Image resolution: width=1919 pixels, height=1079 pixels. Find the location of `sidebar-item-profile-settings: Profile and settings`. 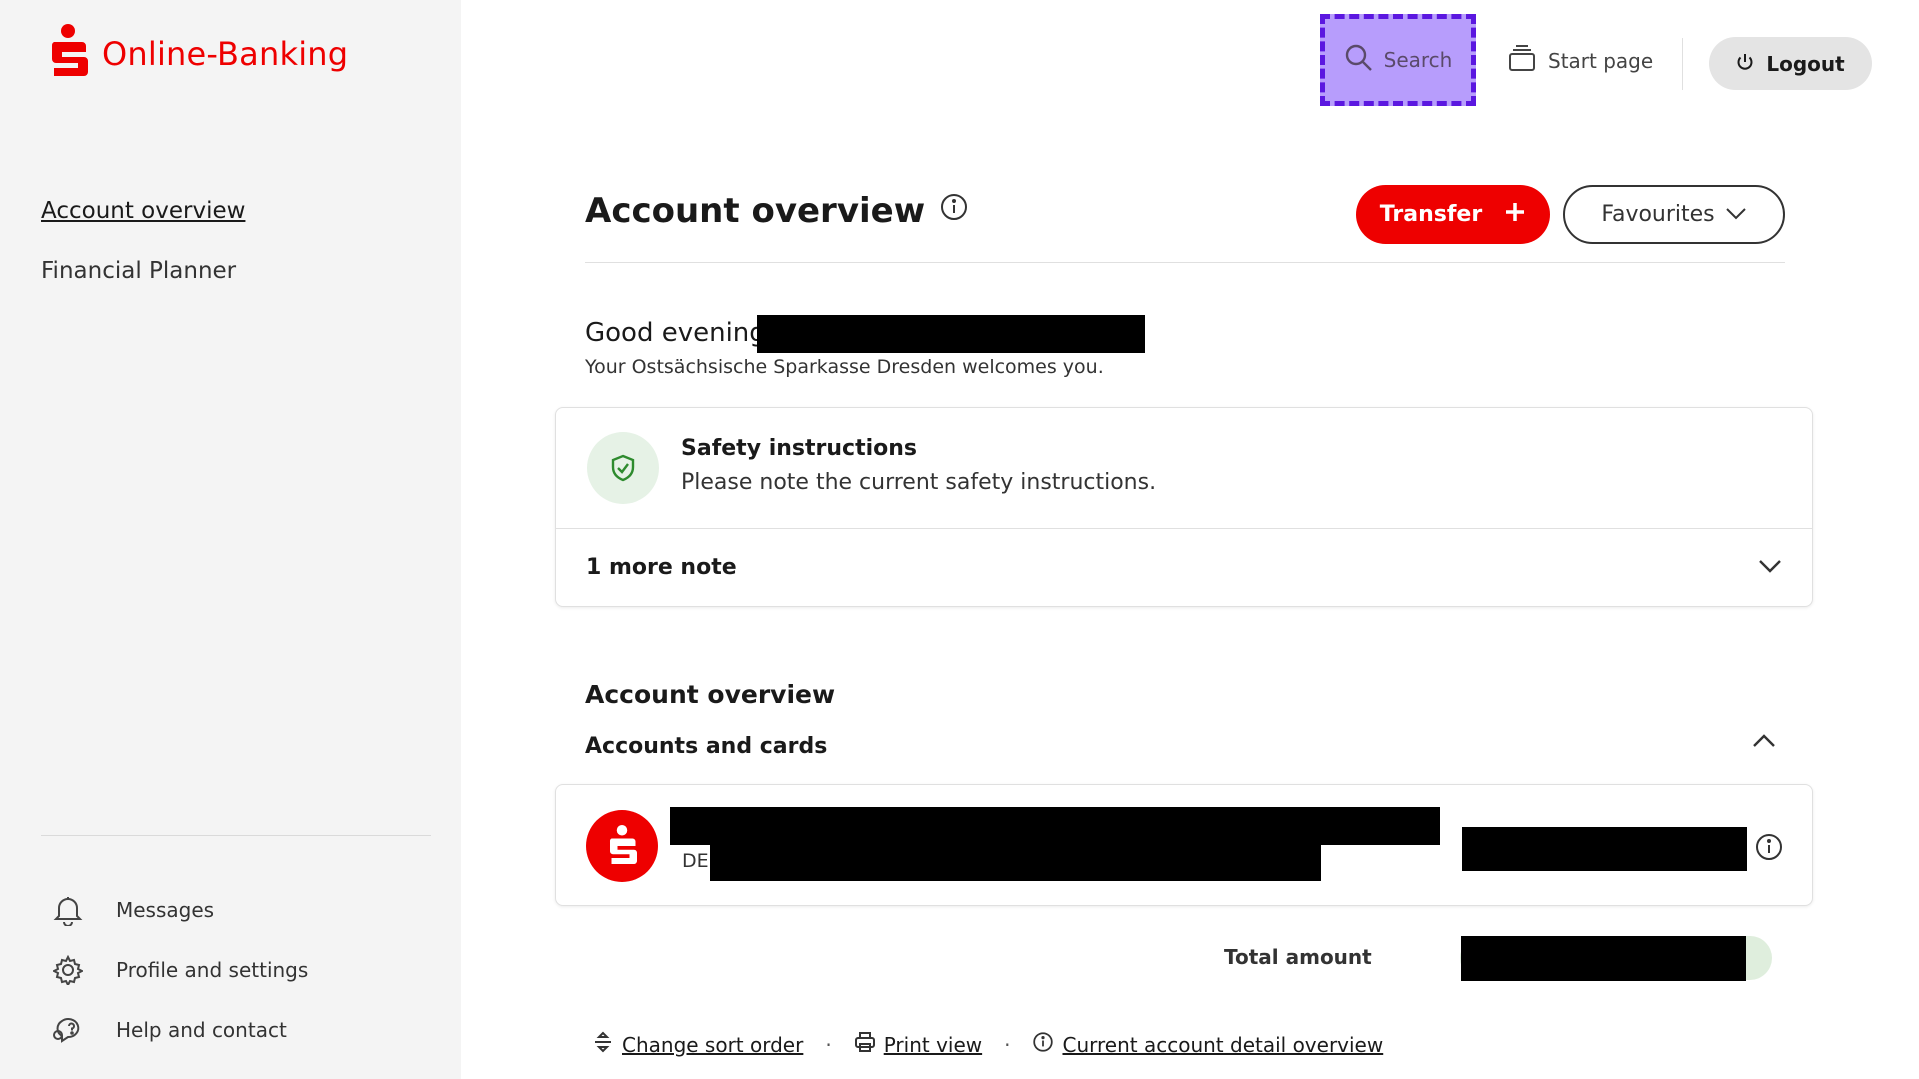

sidebar-item-profile-settings: Profile and settings is located at coordinates (179, 970).